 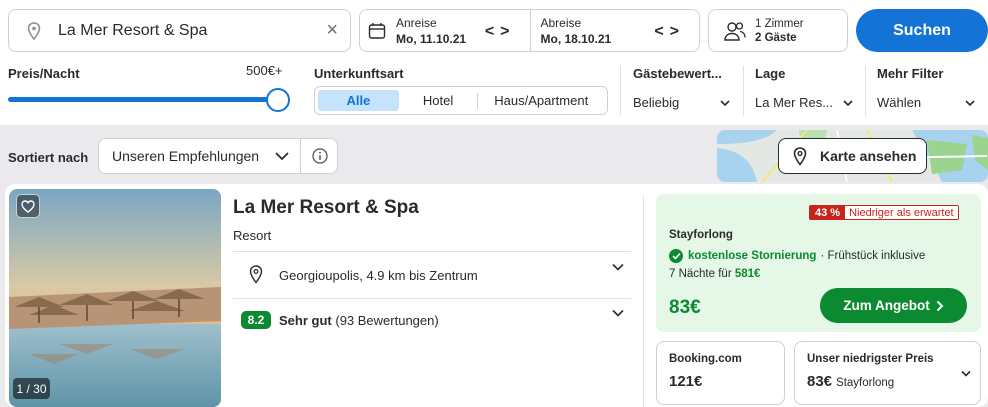 I want to click on hotel-photo-image, so click(x=115, y=298).